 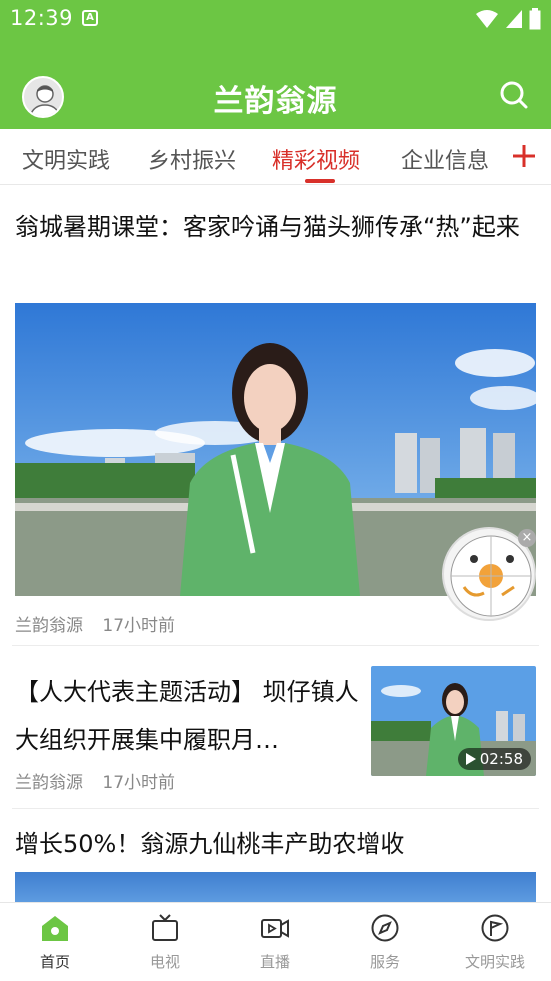 What do you see at coordinates (385, 928) in the screenshot?
I see `compass-icon` at bounding box center [385, 928].